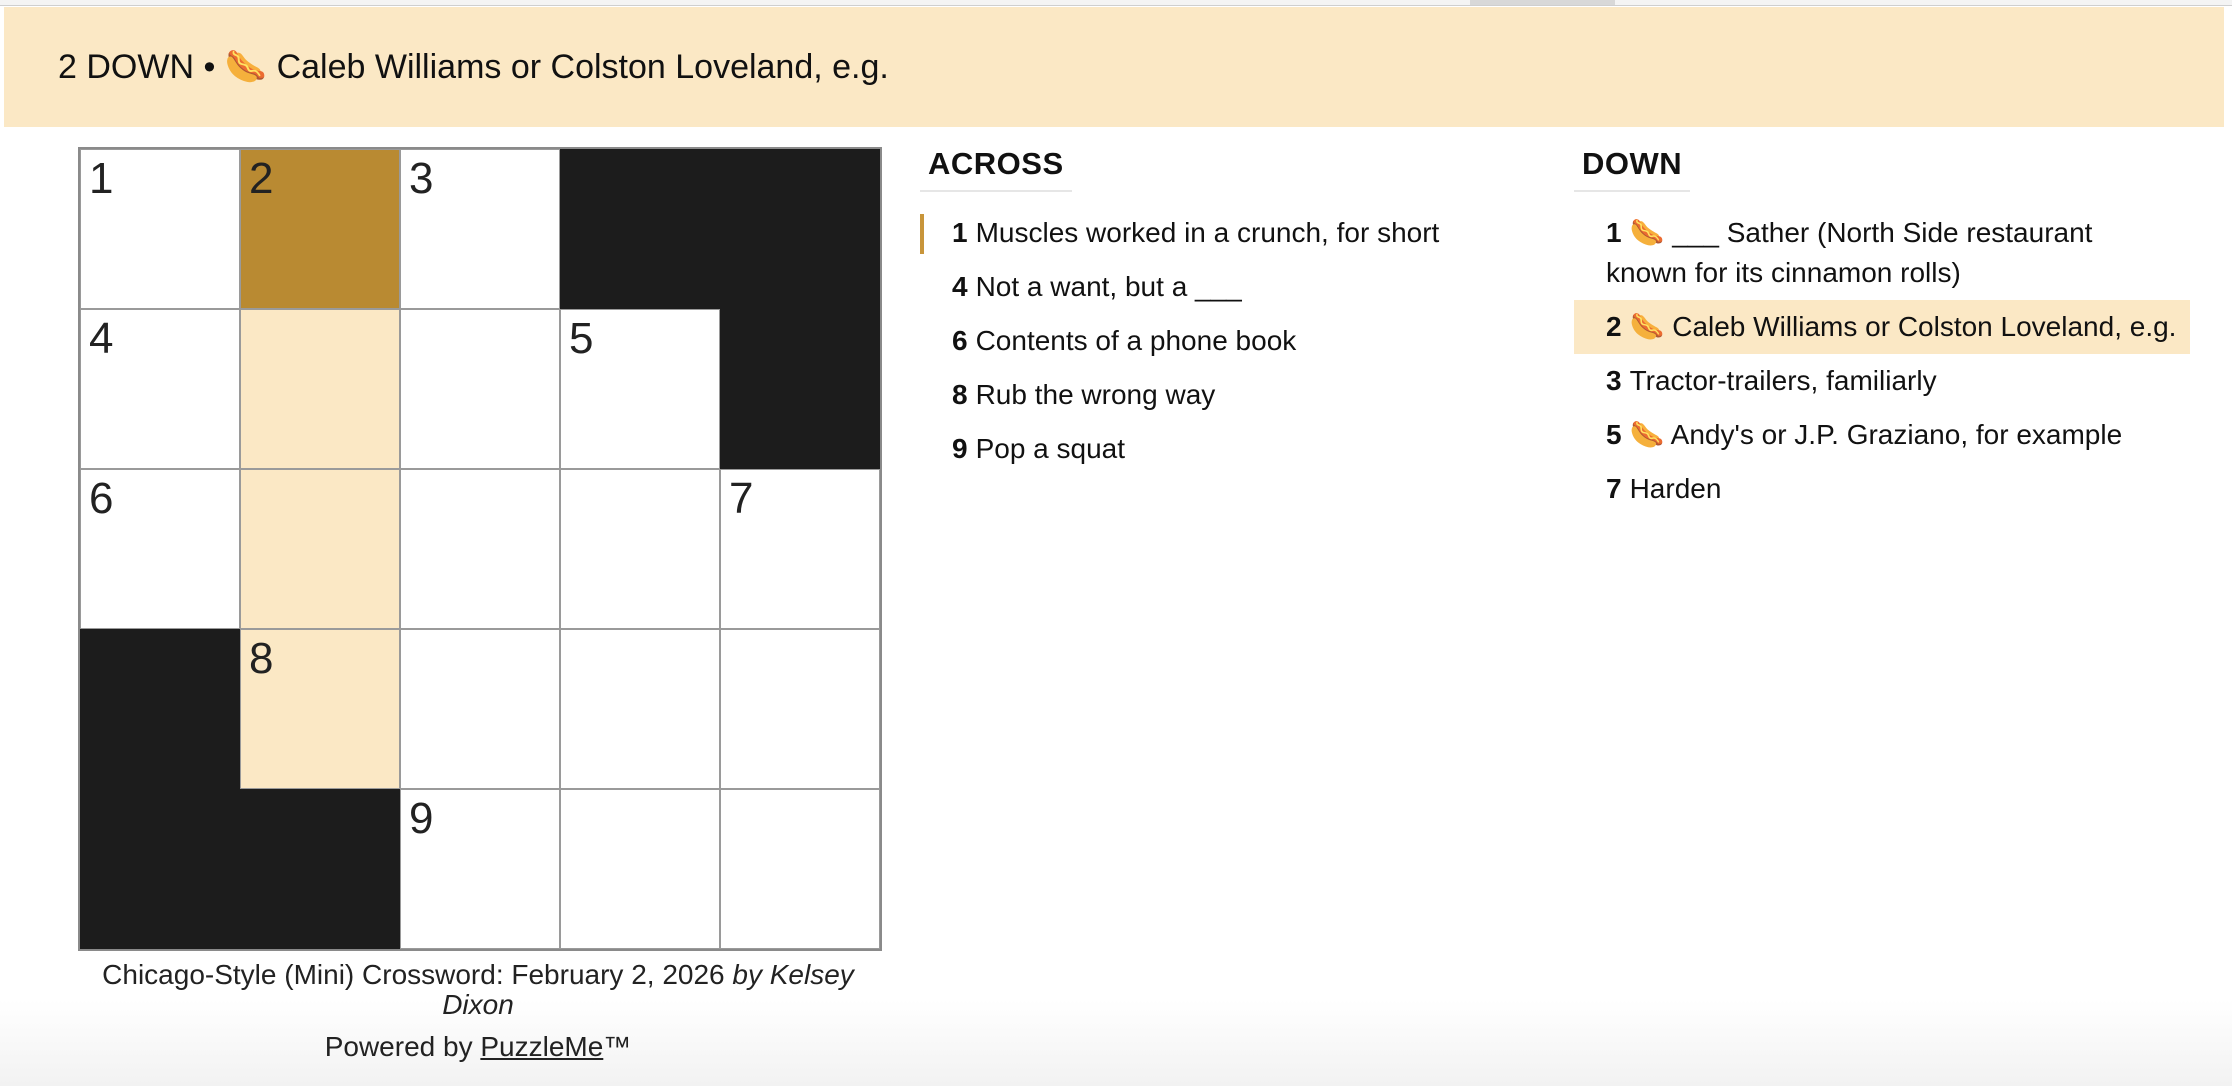 This screenshot has height=1086, width=2232. Describe the element at coordinates (1050, 448) in the screenshot. I see `clue-text: Pop a squat` at that location.